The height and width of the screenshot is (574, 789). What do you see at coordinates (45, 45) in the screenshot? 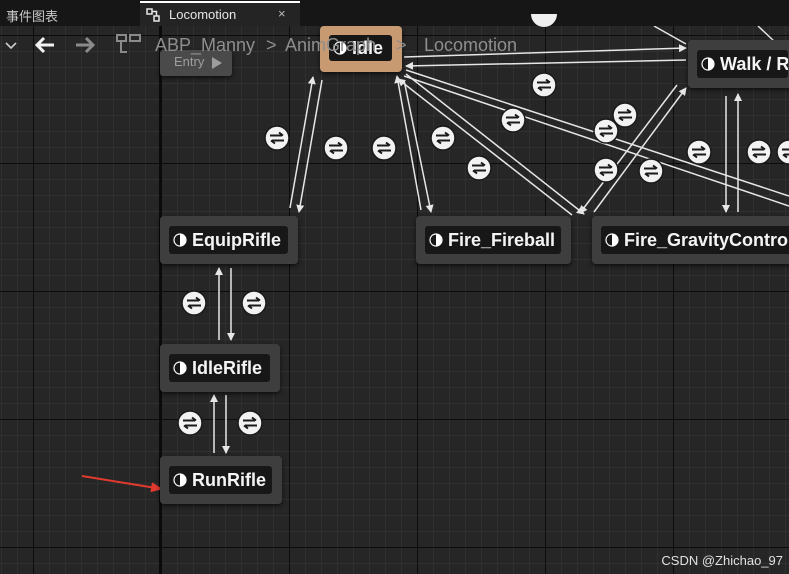
I see `back-arrow-icon` at bounding box center [45, 45].